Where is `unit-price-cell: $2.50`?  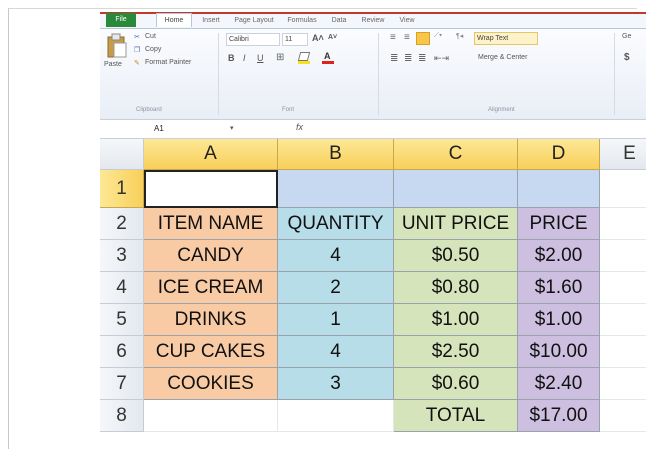
unit-price-cell: $2.50 is located at coordinates (456, 352).